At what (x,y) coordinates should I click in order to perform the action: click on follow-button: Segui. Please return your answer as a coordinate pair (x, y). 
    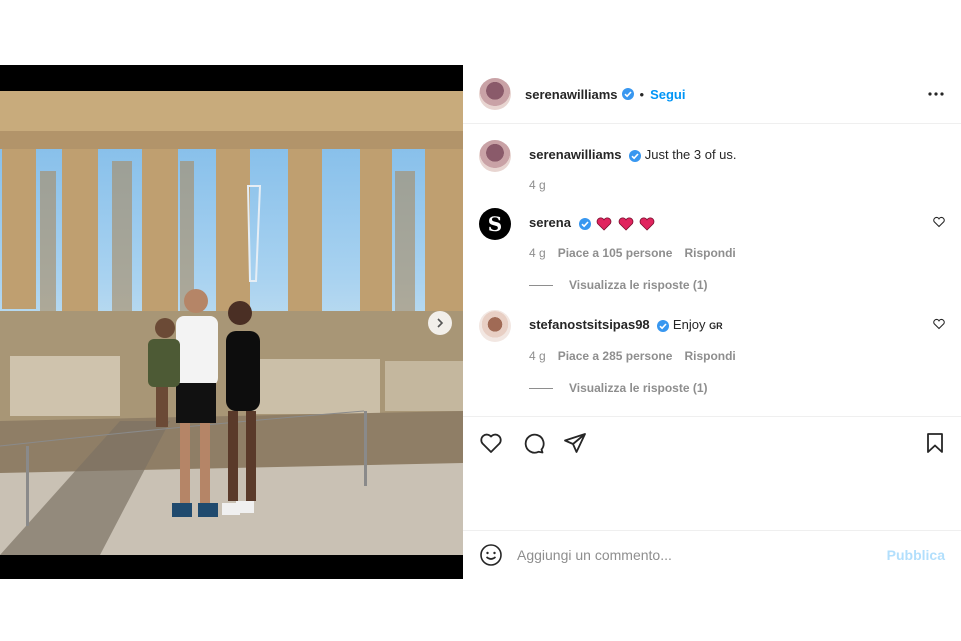
    Looking at the image, I should click on (667, 94).